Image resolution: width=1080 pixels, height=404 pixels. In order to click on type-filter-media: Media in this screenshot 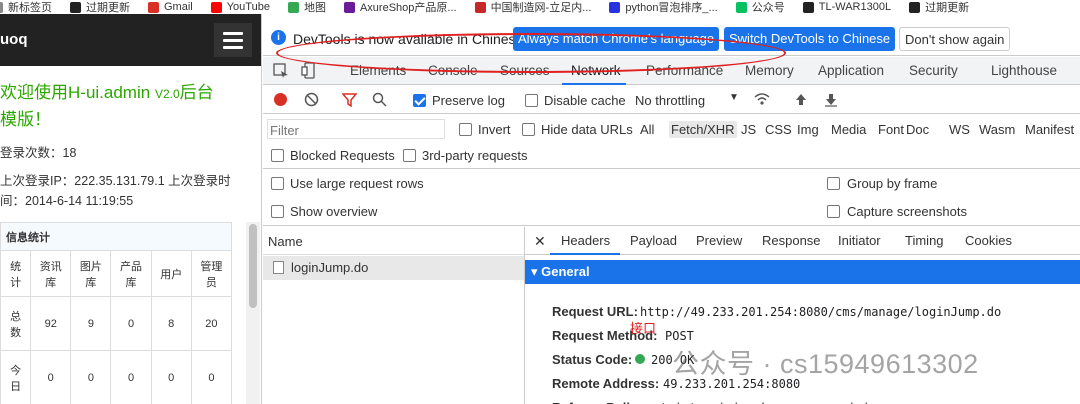, I will do `click(848, 129)`.